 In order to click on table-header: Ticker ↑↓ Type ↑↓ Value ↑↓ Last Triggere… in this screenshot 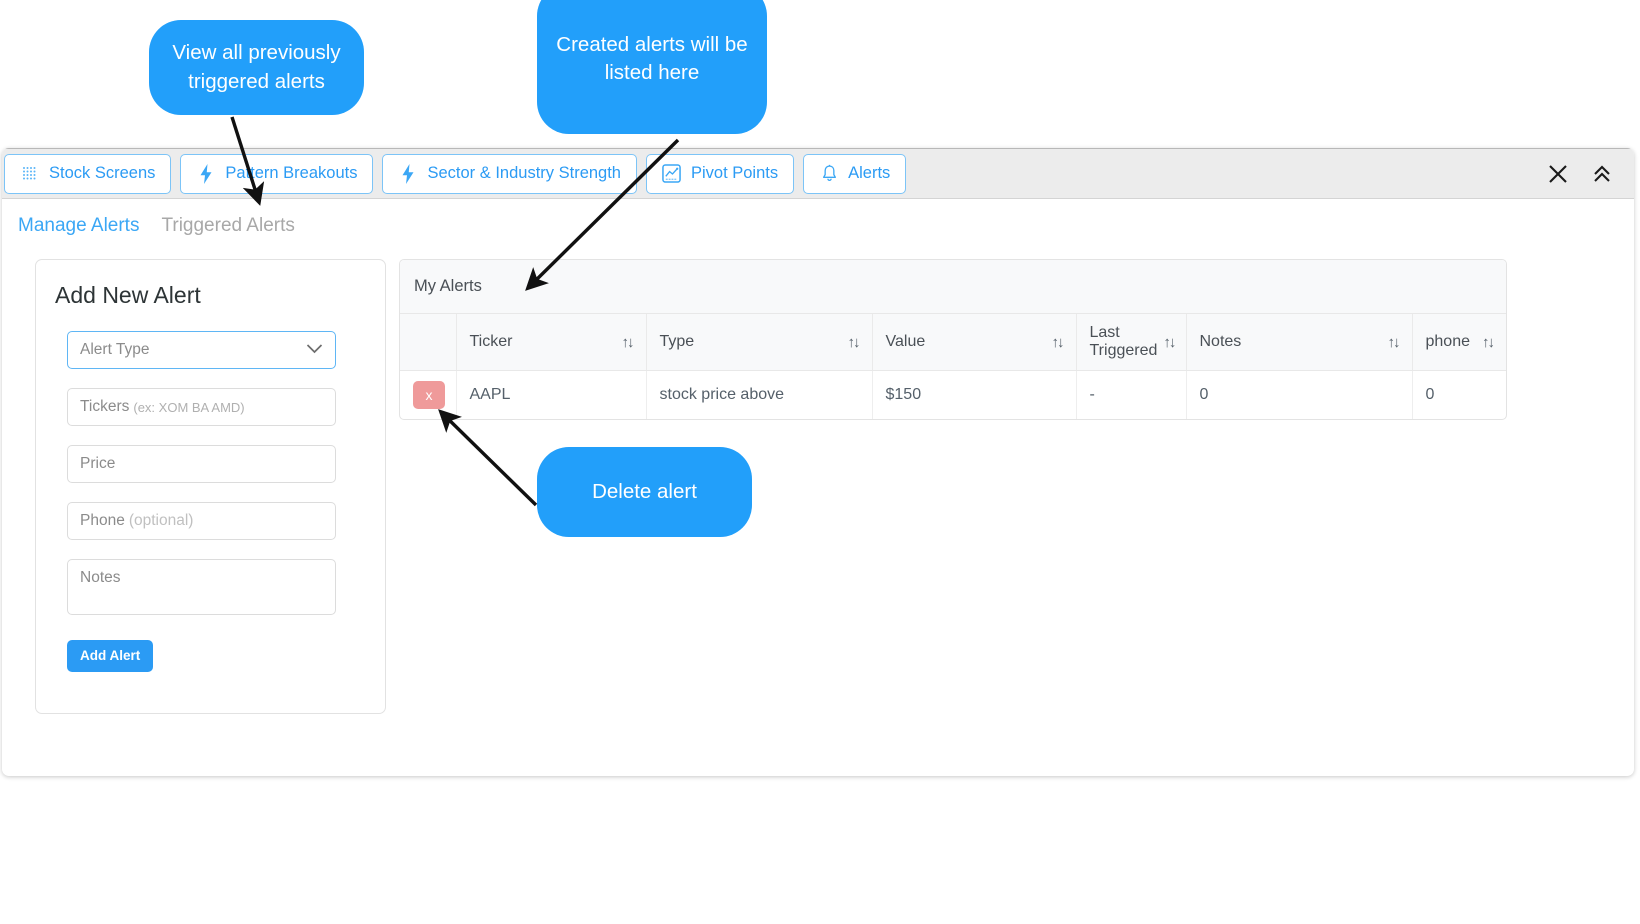, I will do `click(953, 342)`.